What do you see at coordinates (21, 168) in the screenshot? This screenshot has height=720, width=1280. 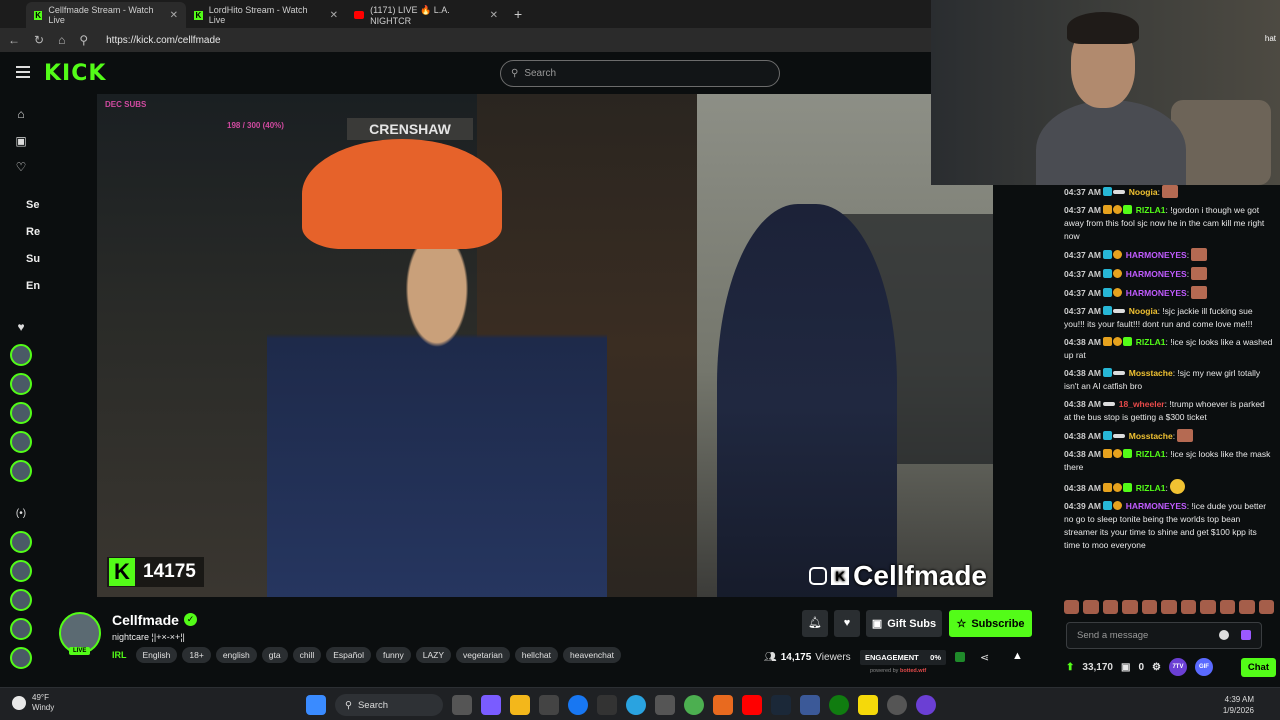 I see `following-heart-icon: ♡` at bounding box center [21, 168].